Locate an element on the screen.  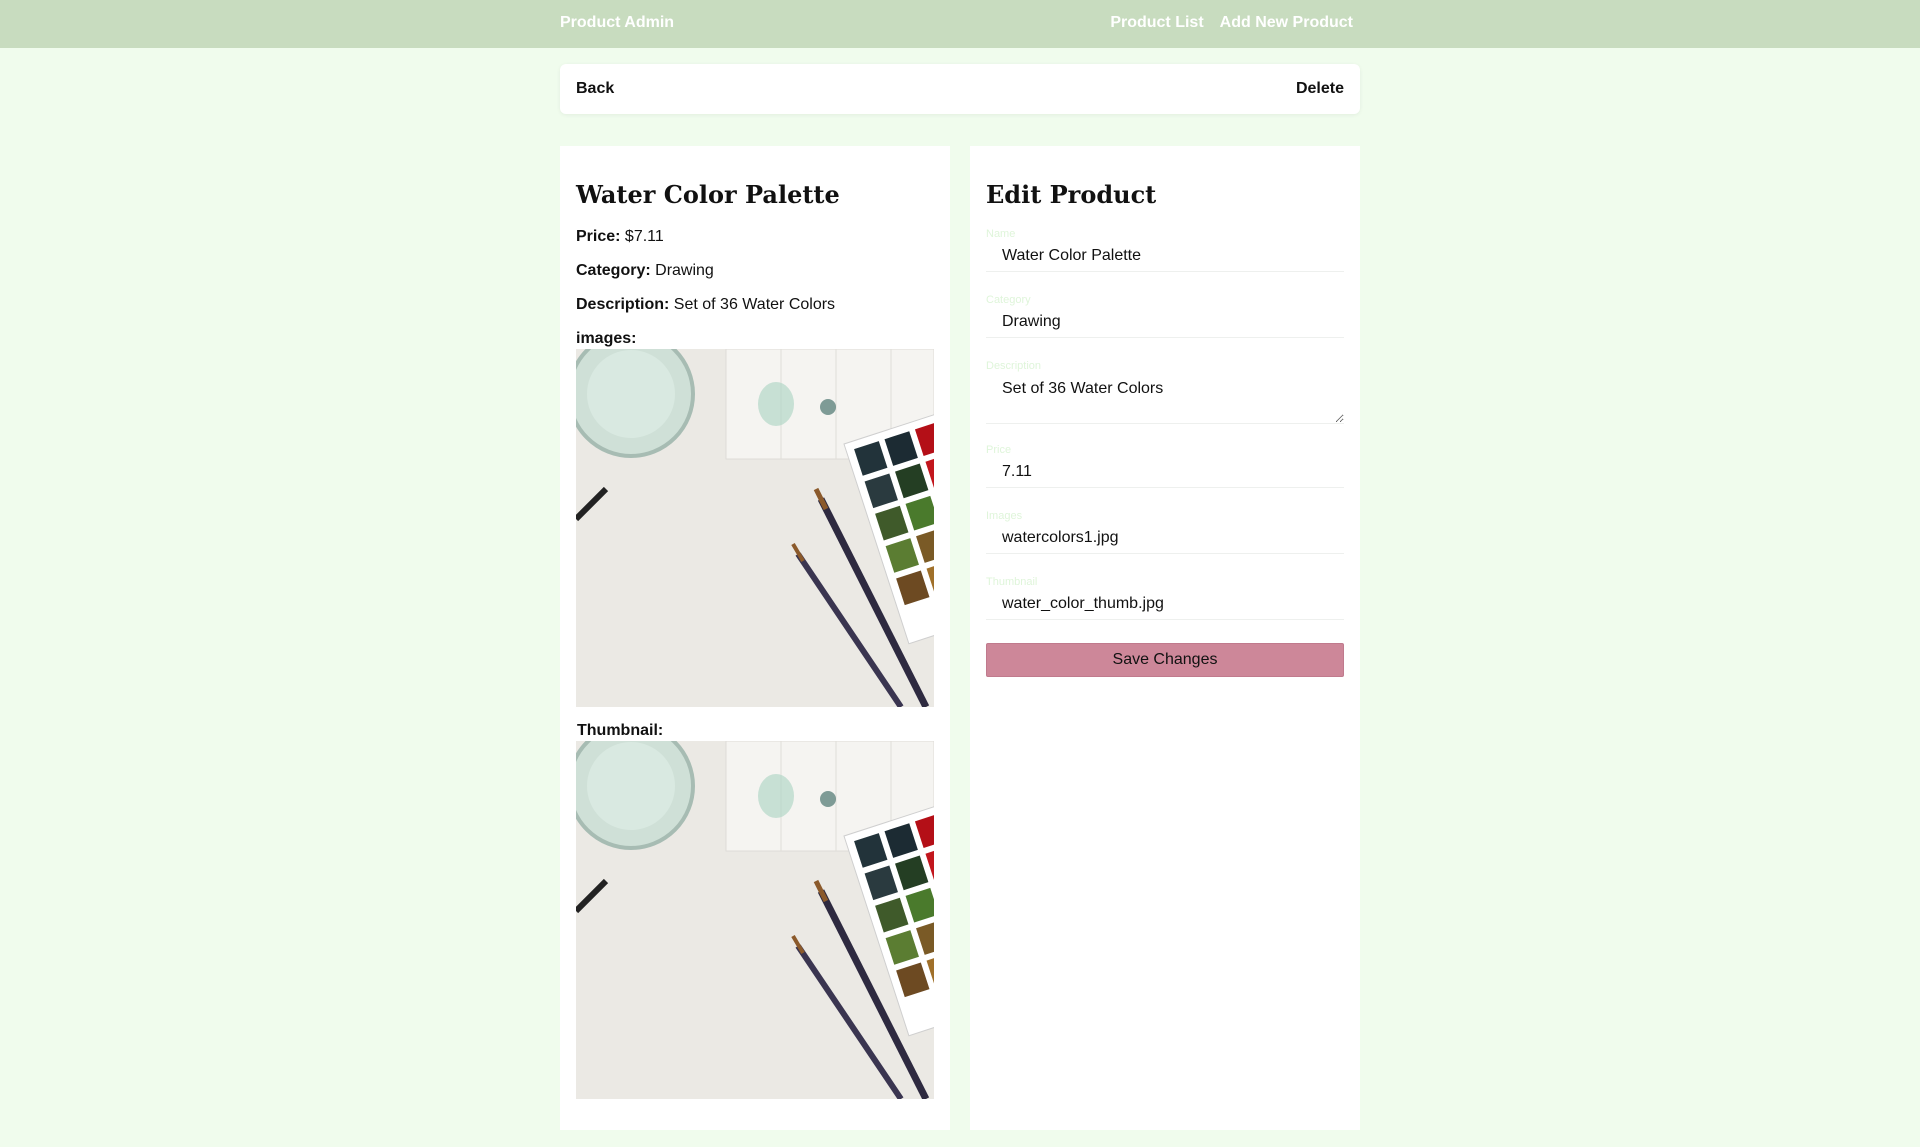
category-value: Drawing is located at coordinates (684, 270).